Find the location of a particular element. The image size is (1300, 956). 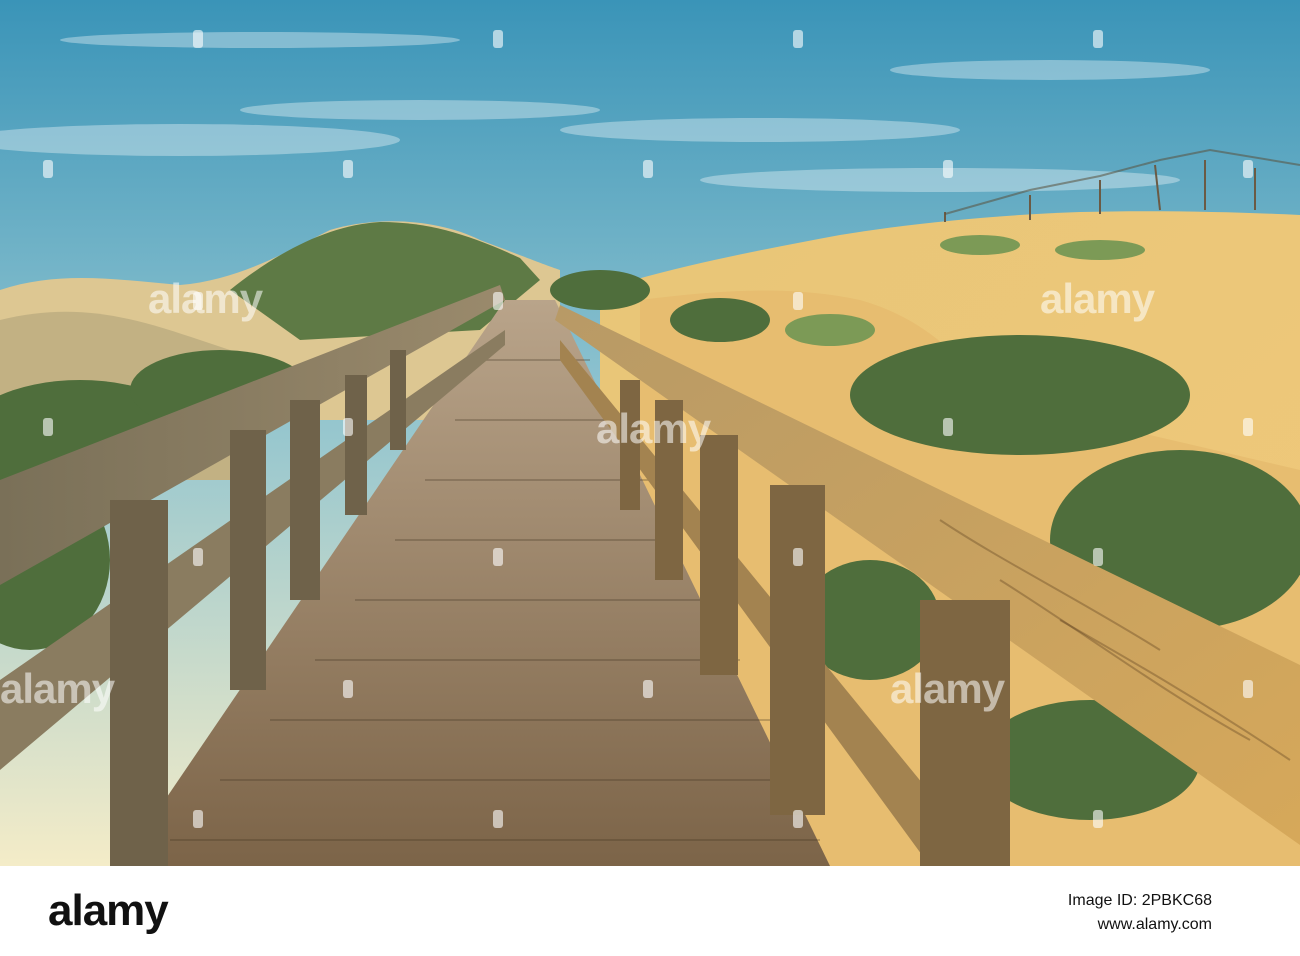

alamy-logo: alamy is located at coordinates (108, 910).